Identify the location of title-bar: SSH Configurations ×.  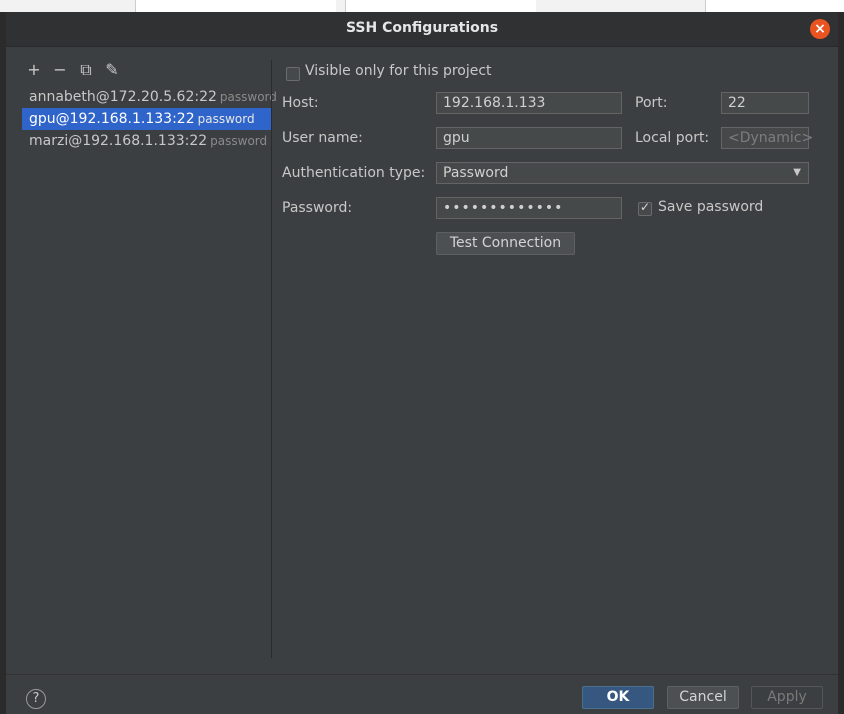
(422, 29).